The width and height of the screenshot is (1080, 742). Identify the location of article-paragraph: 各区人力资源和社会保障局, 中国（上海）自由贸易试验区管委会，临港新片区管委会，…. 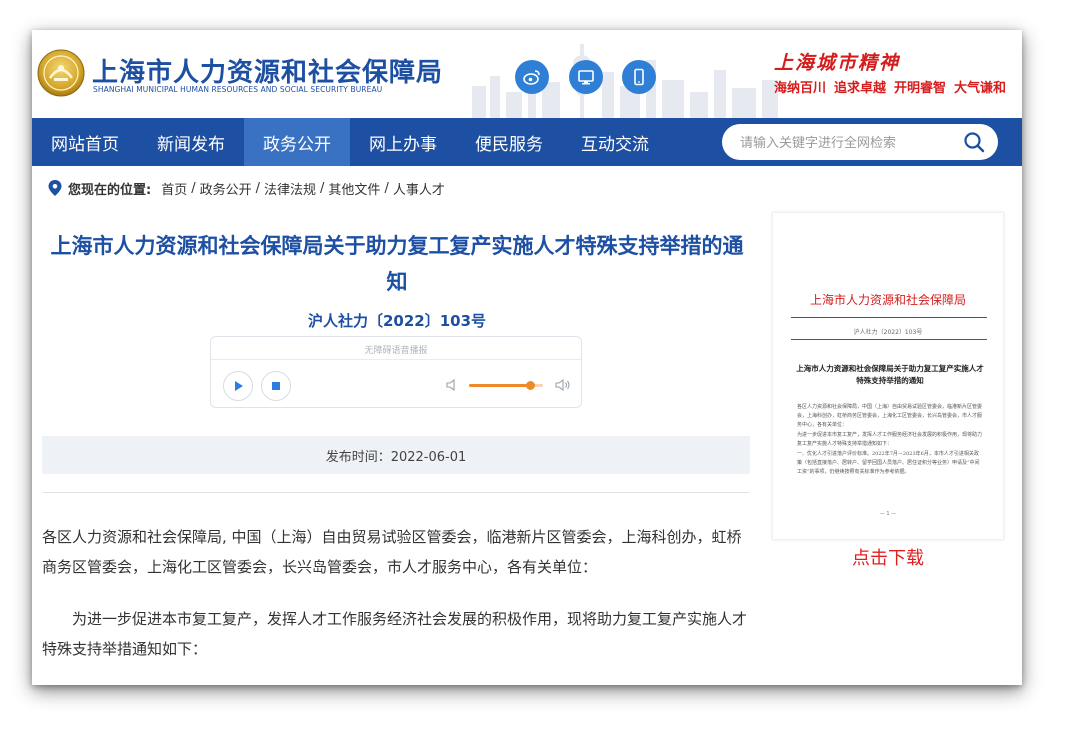
(392, 552).